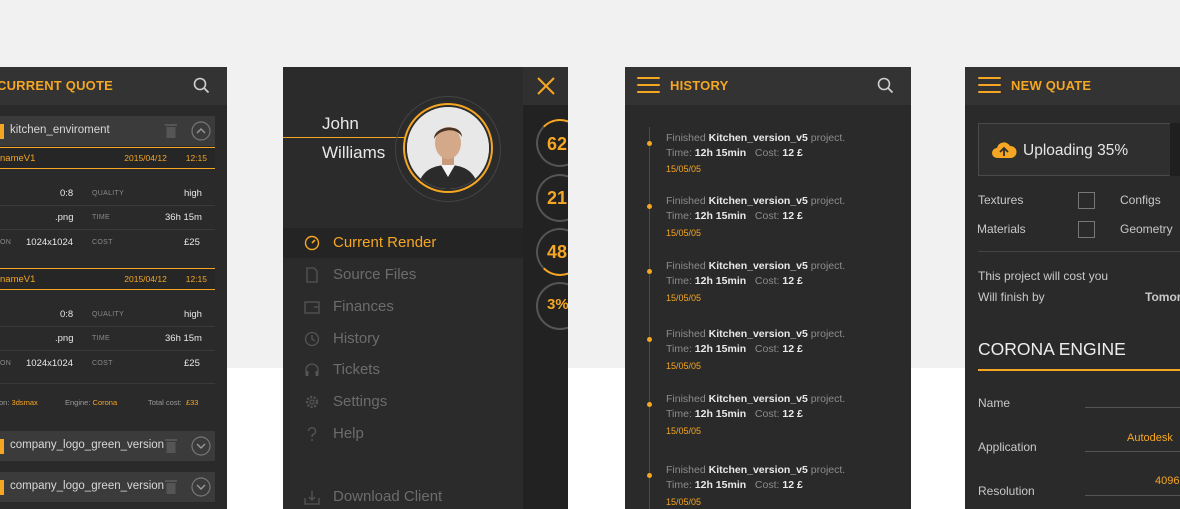 The width and height of the screenshot is (1180, 509). I want to click on field-label: Name, so click(994, 403).